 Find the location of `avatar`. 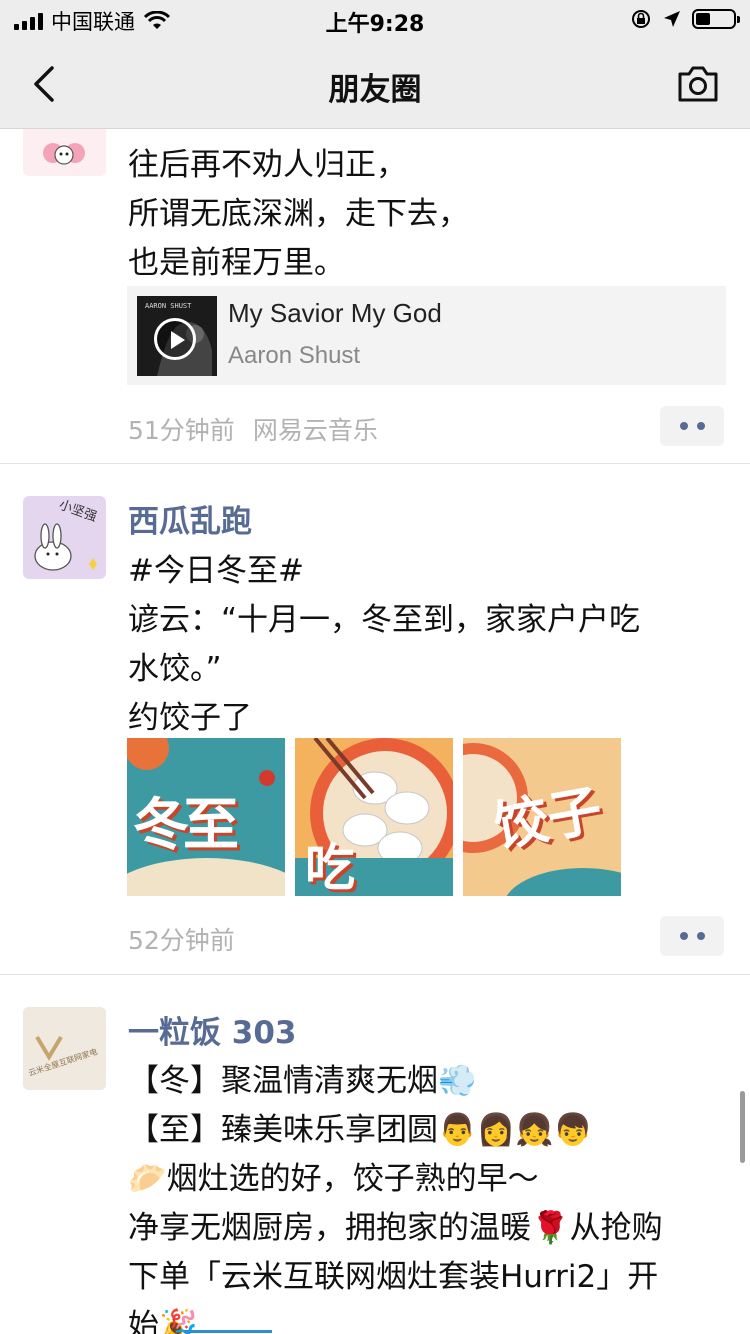

avatar is located at coordinates (64, 152).